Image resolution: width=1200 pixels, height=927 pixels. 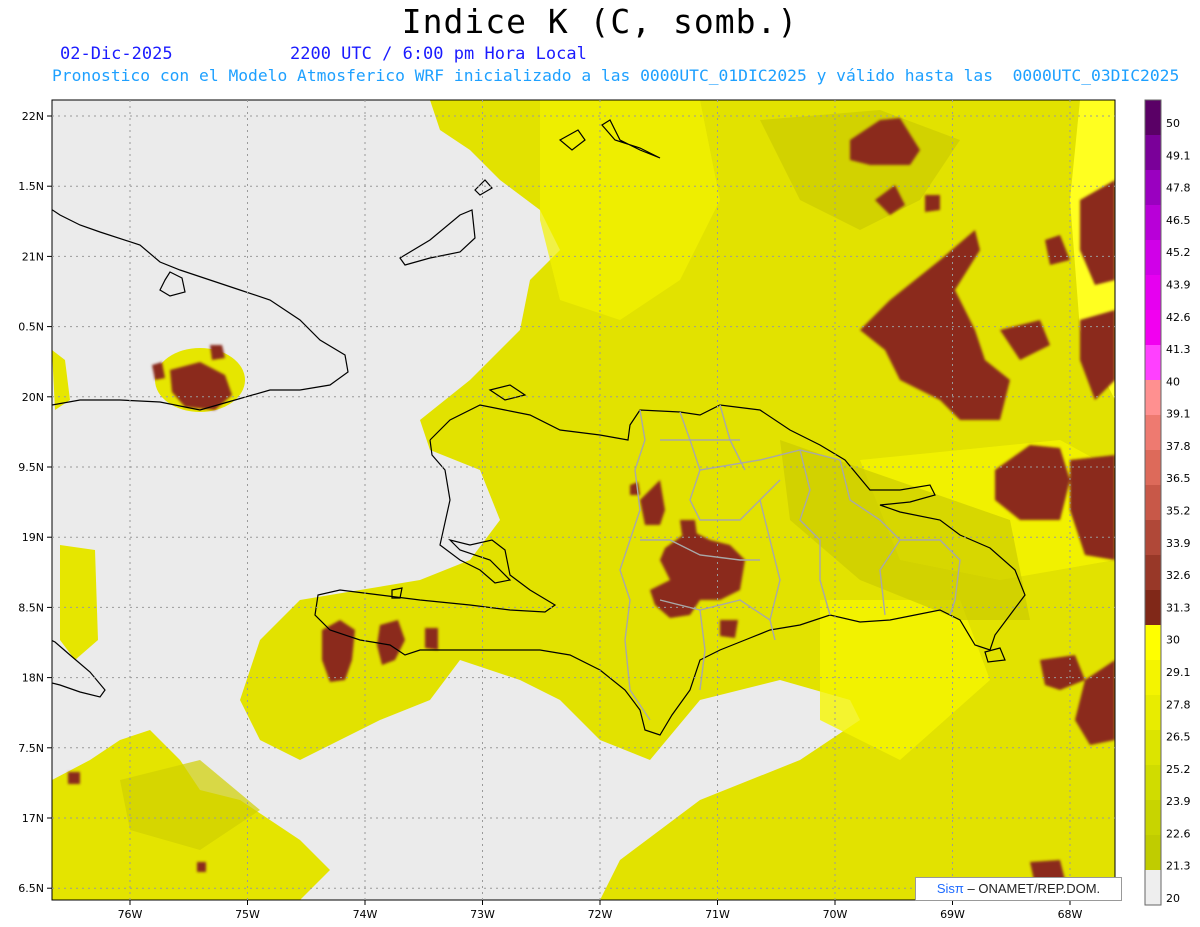 I want to click on lon-label: 75W, so click(x=247, y=914).